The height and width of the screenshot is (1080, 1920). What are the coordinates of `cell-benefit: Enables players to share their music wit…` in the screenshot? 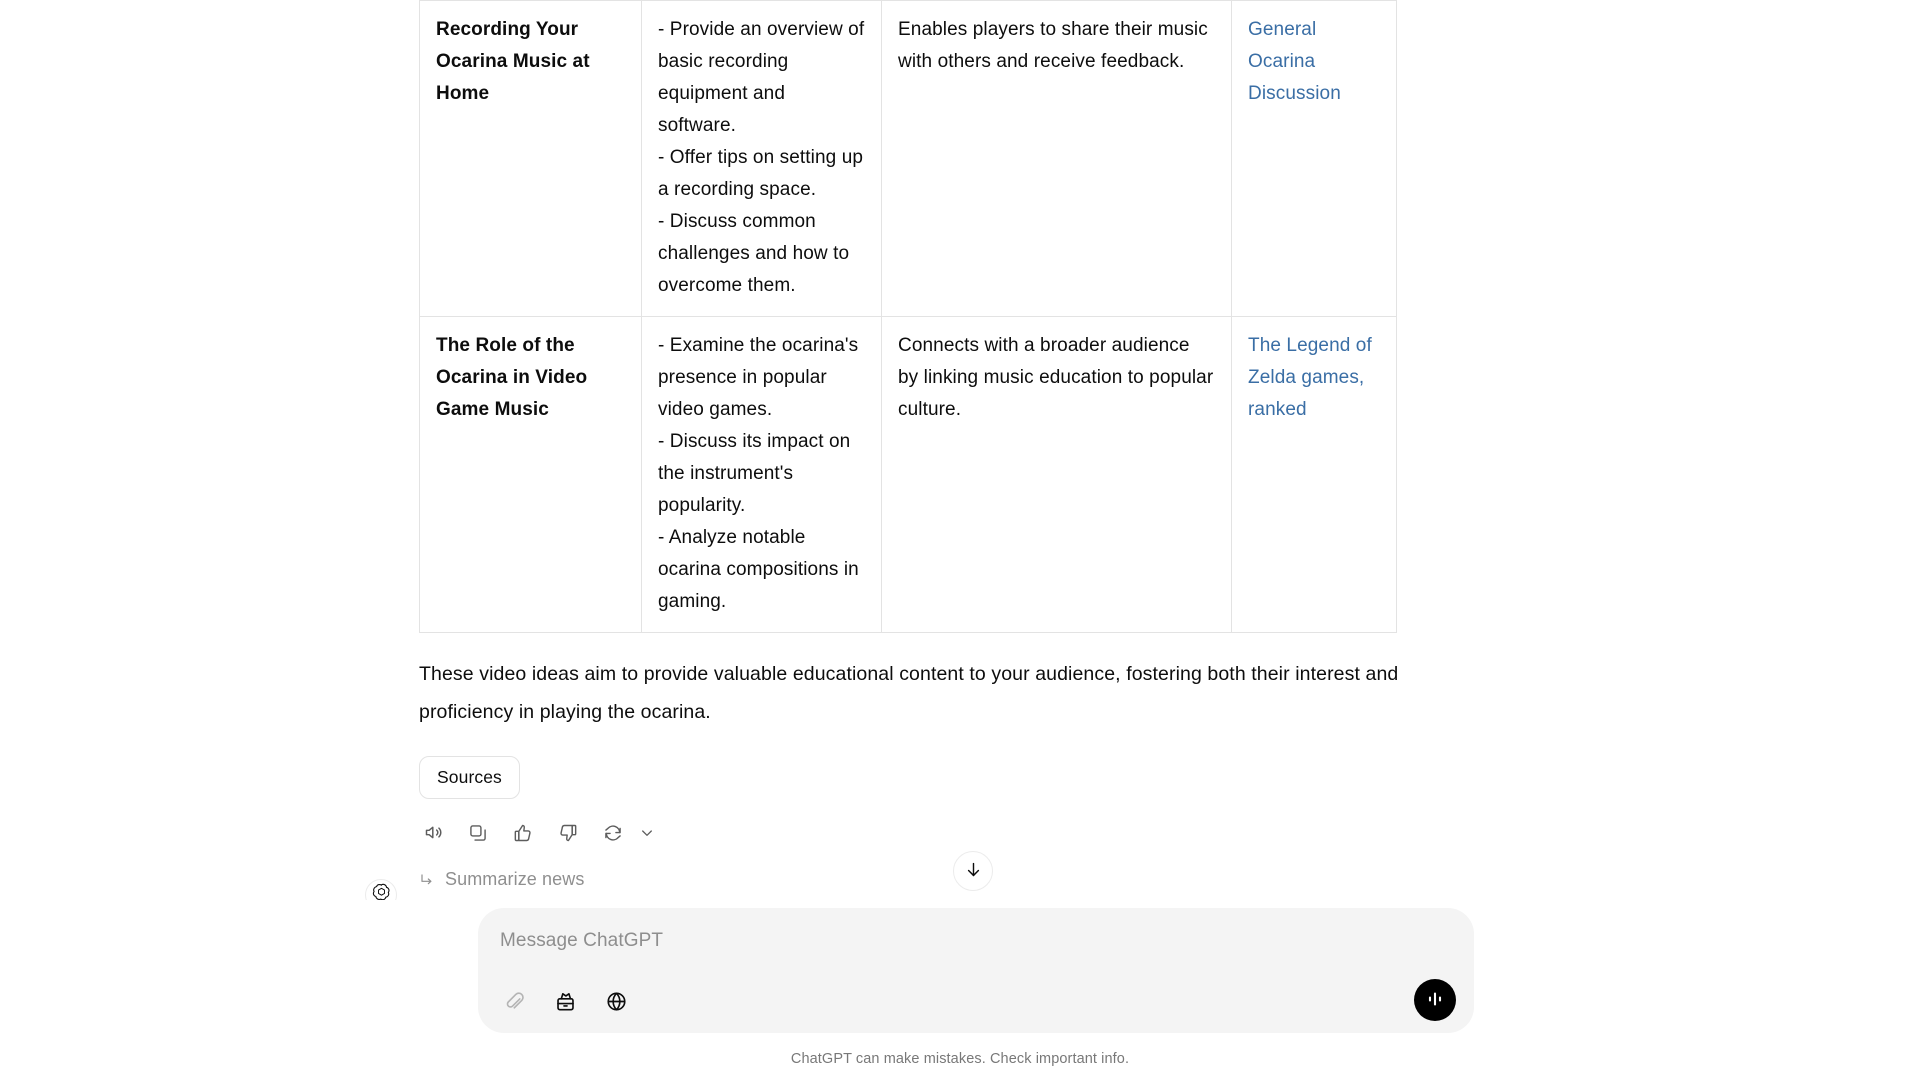 It's located at (1056, 158).